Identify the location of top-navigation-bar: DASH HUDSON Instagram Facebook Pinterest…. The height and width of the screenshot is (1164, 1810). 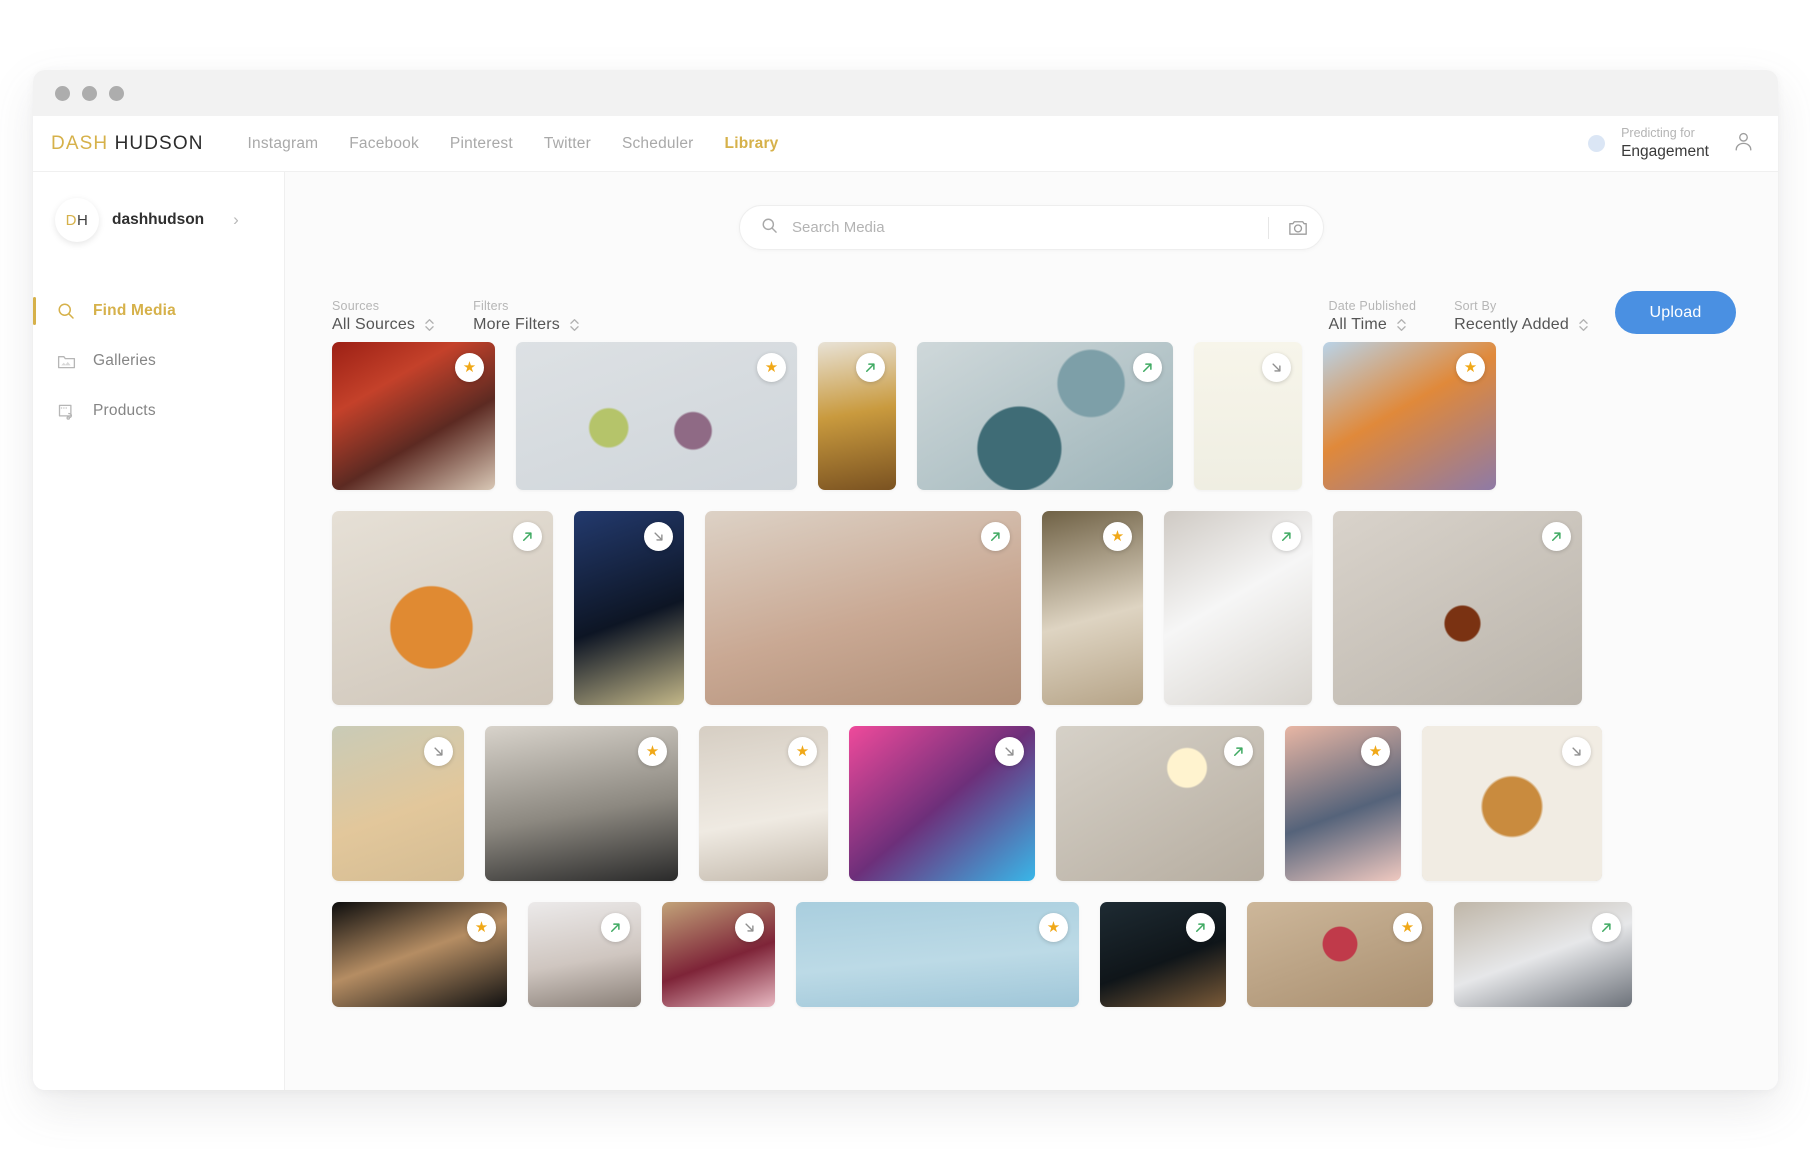
(905, 144).